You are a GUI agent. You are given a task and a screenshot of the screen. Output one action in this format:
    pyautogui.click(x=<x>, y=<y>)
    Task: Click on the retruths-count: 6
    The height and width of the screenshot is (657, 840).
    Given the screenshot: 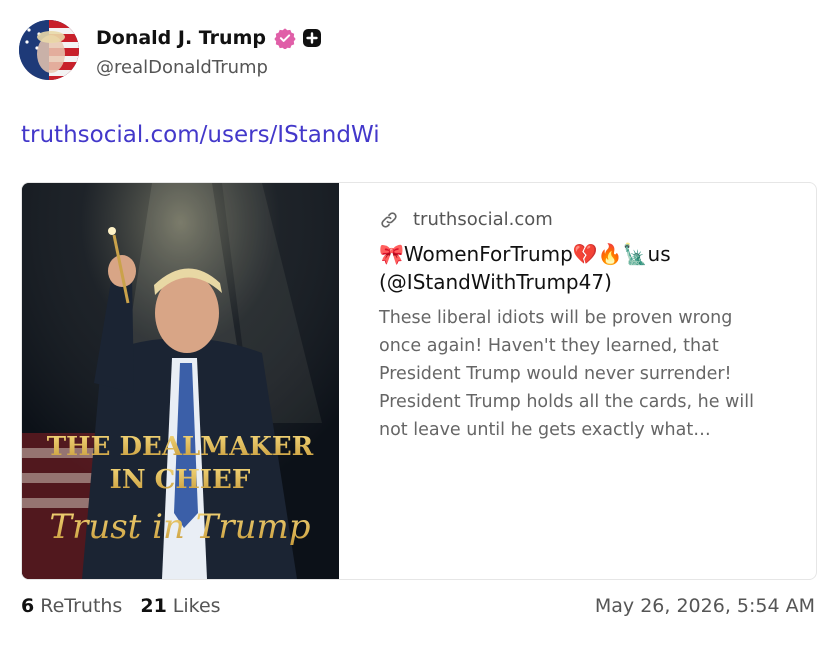 What is the action you would take?
    pyautogui.click(x=28, y=606)
    